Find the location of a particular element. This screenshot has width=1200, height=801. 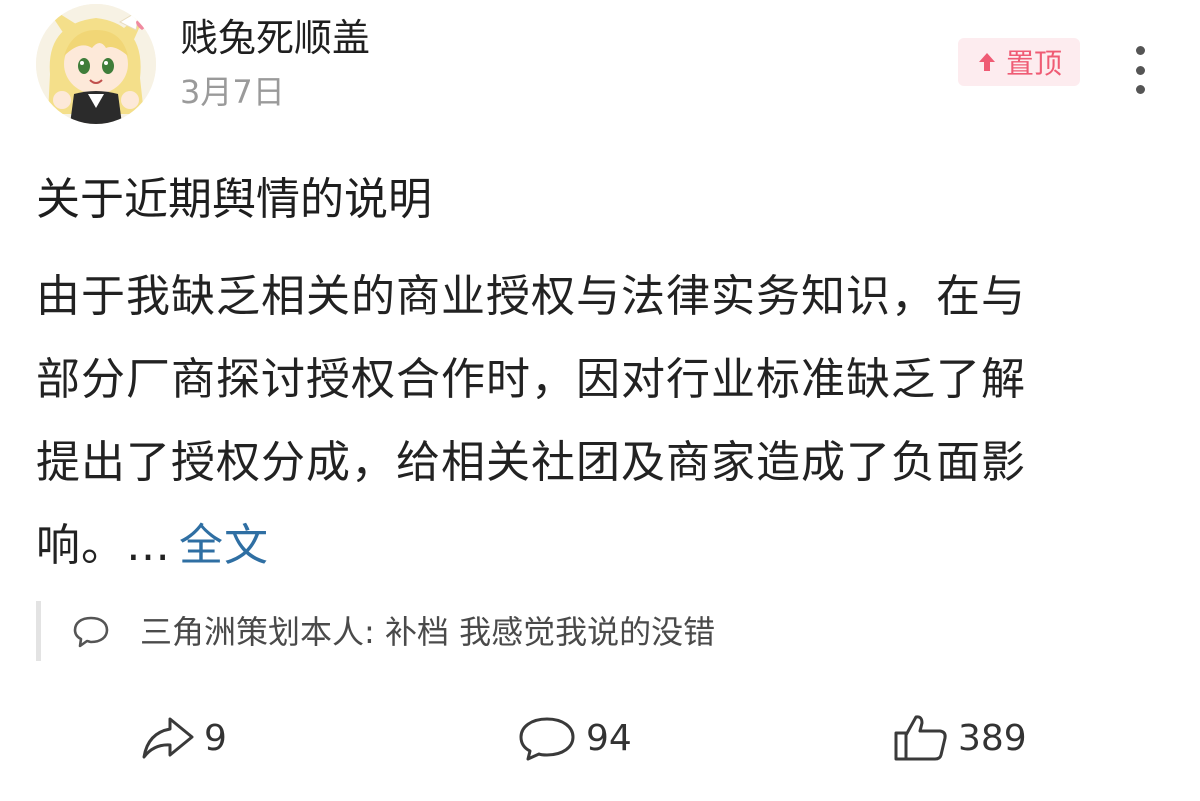

pinned-badge: 置顶 is located at coordinates (1019, 62).